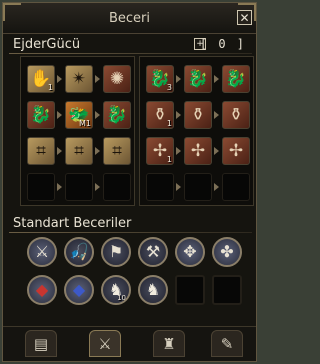 Image resolution: width=320 pixels, height=364 pixels. I want to click on standard-skill-slot: 🎣, so click(79, 252).